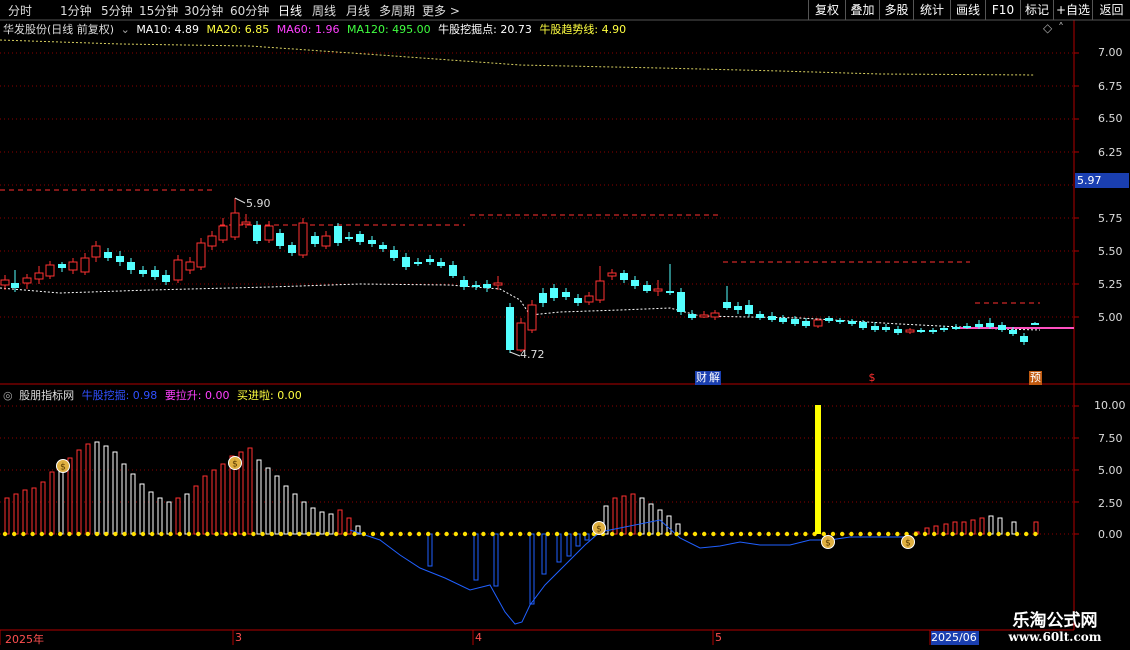  What do you see at coordinates (1110, 317) in the screenshot?
I see `price-tick-5-00: 5.00` at bounding box center [1110, 317].